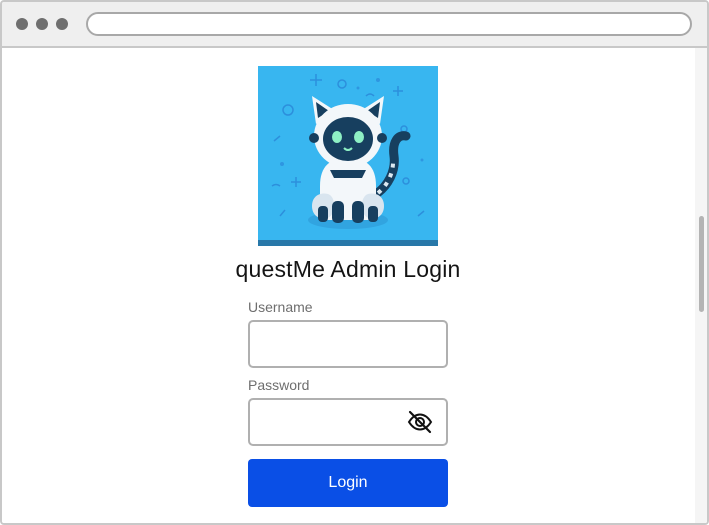 The image size is (709, 525). I want to click on address-bar, so click(389, 24).